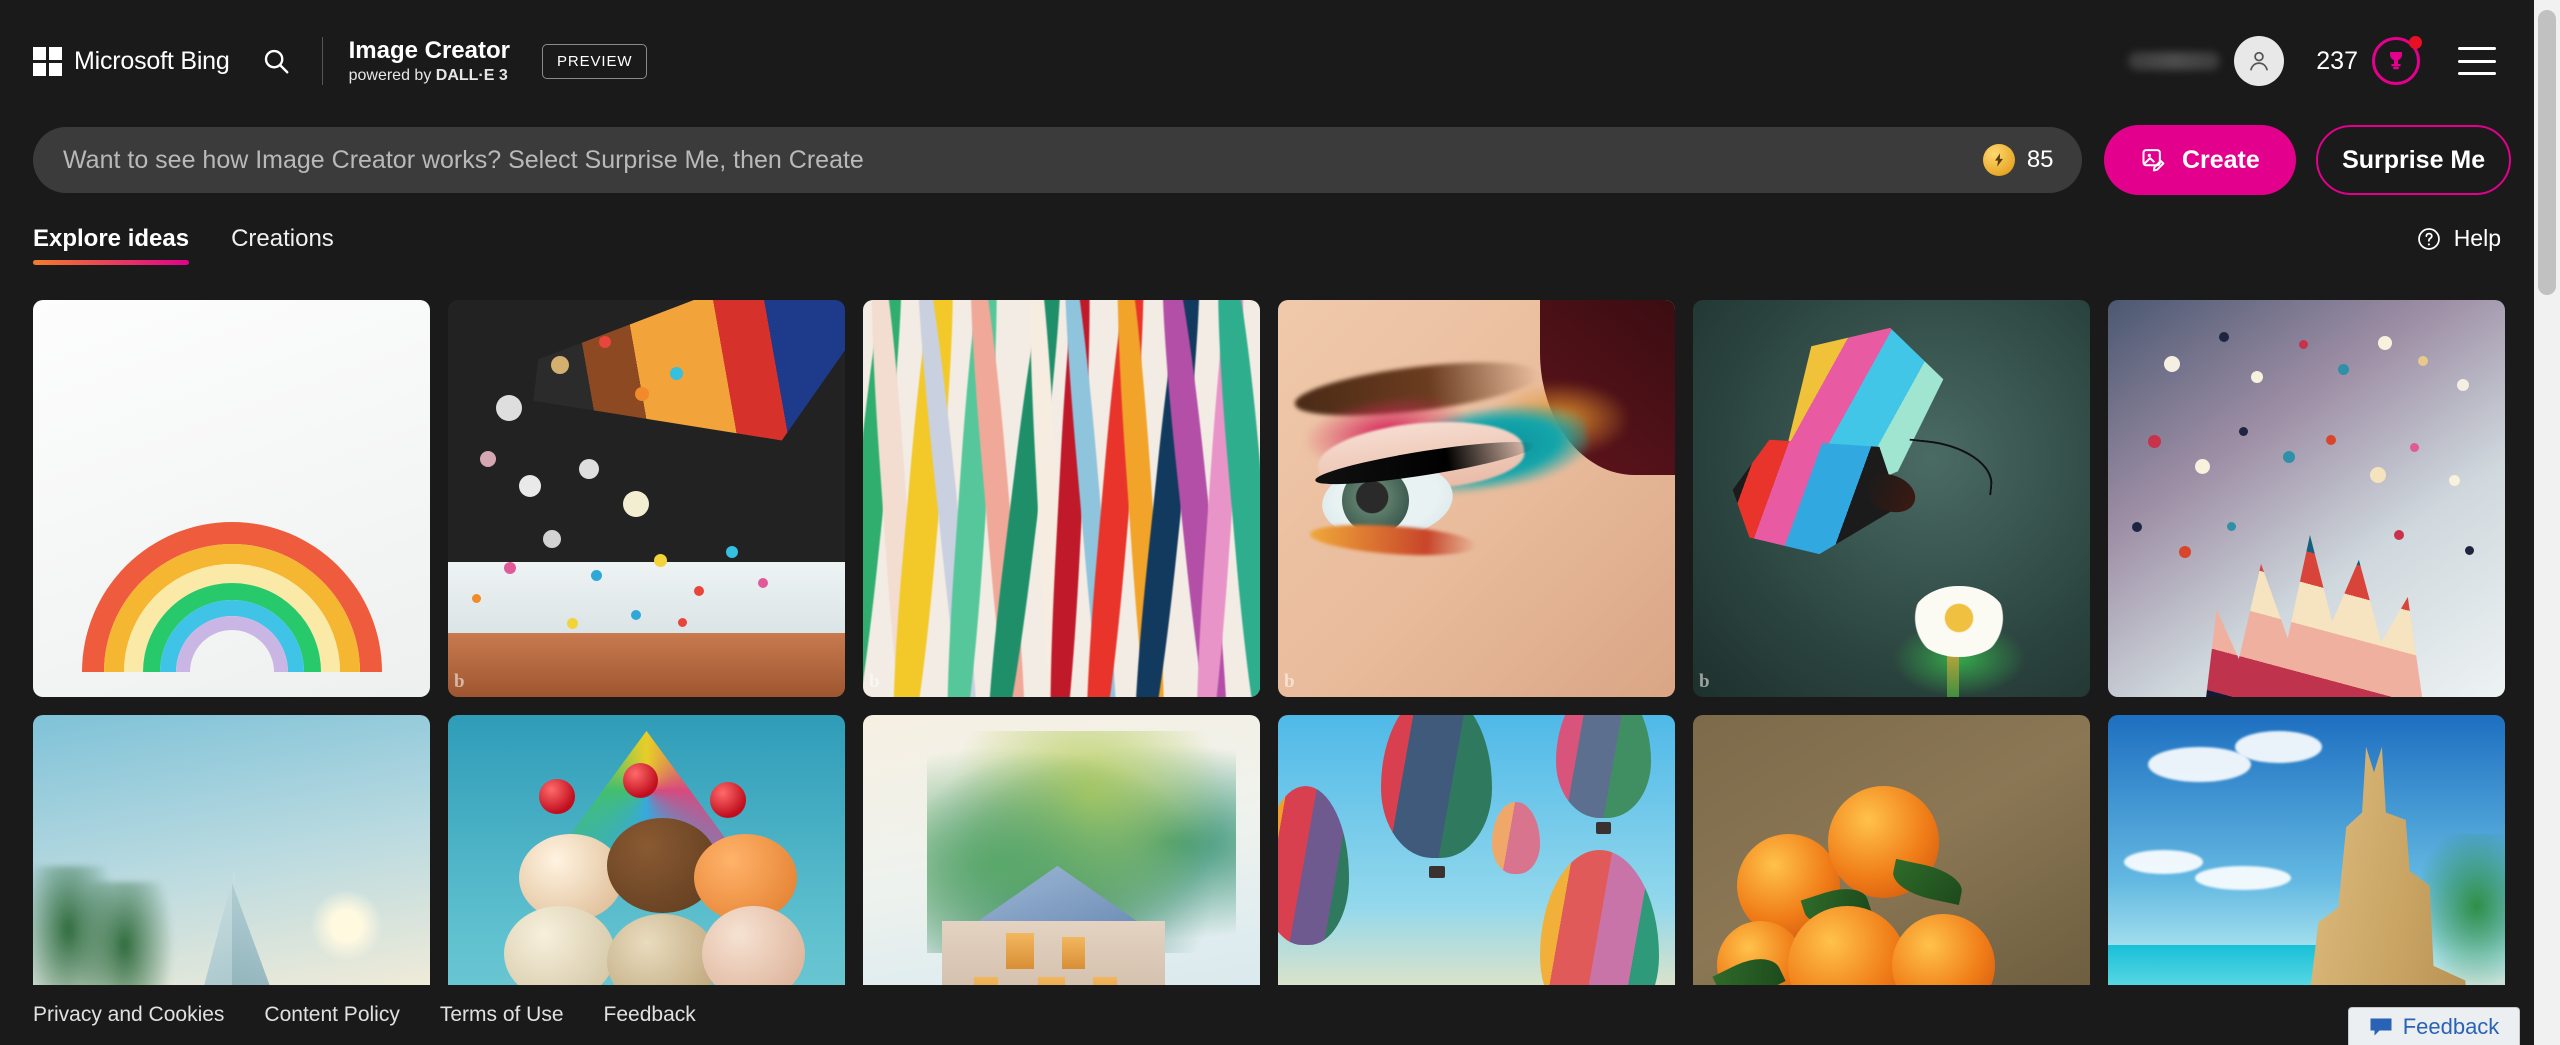 The width and height of the screenshot is (2560, 1045). Describe the element at coordinates (2477, 61) in the screenshot. I see `hamburger-menu-icon` at that location.